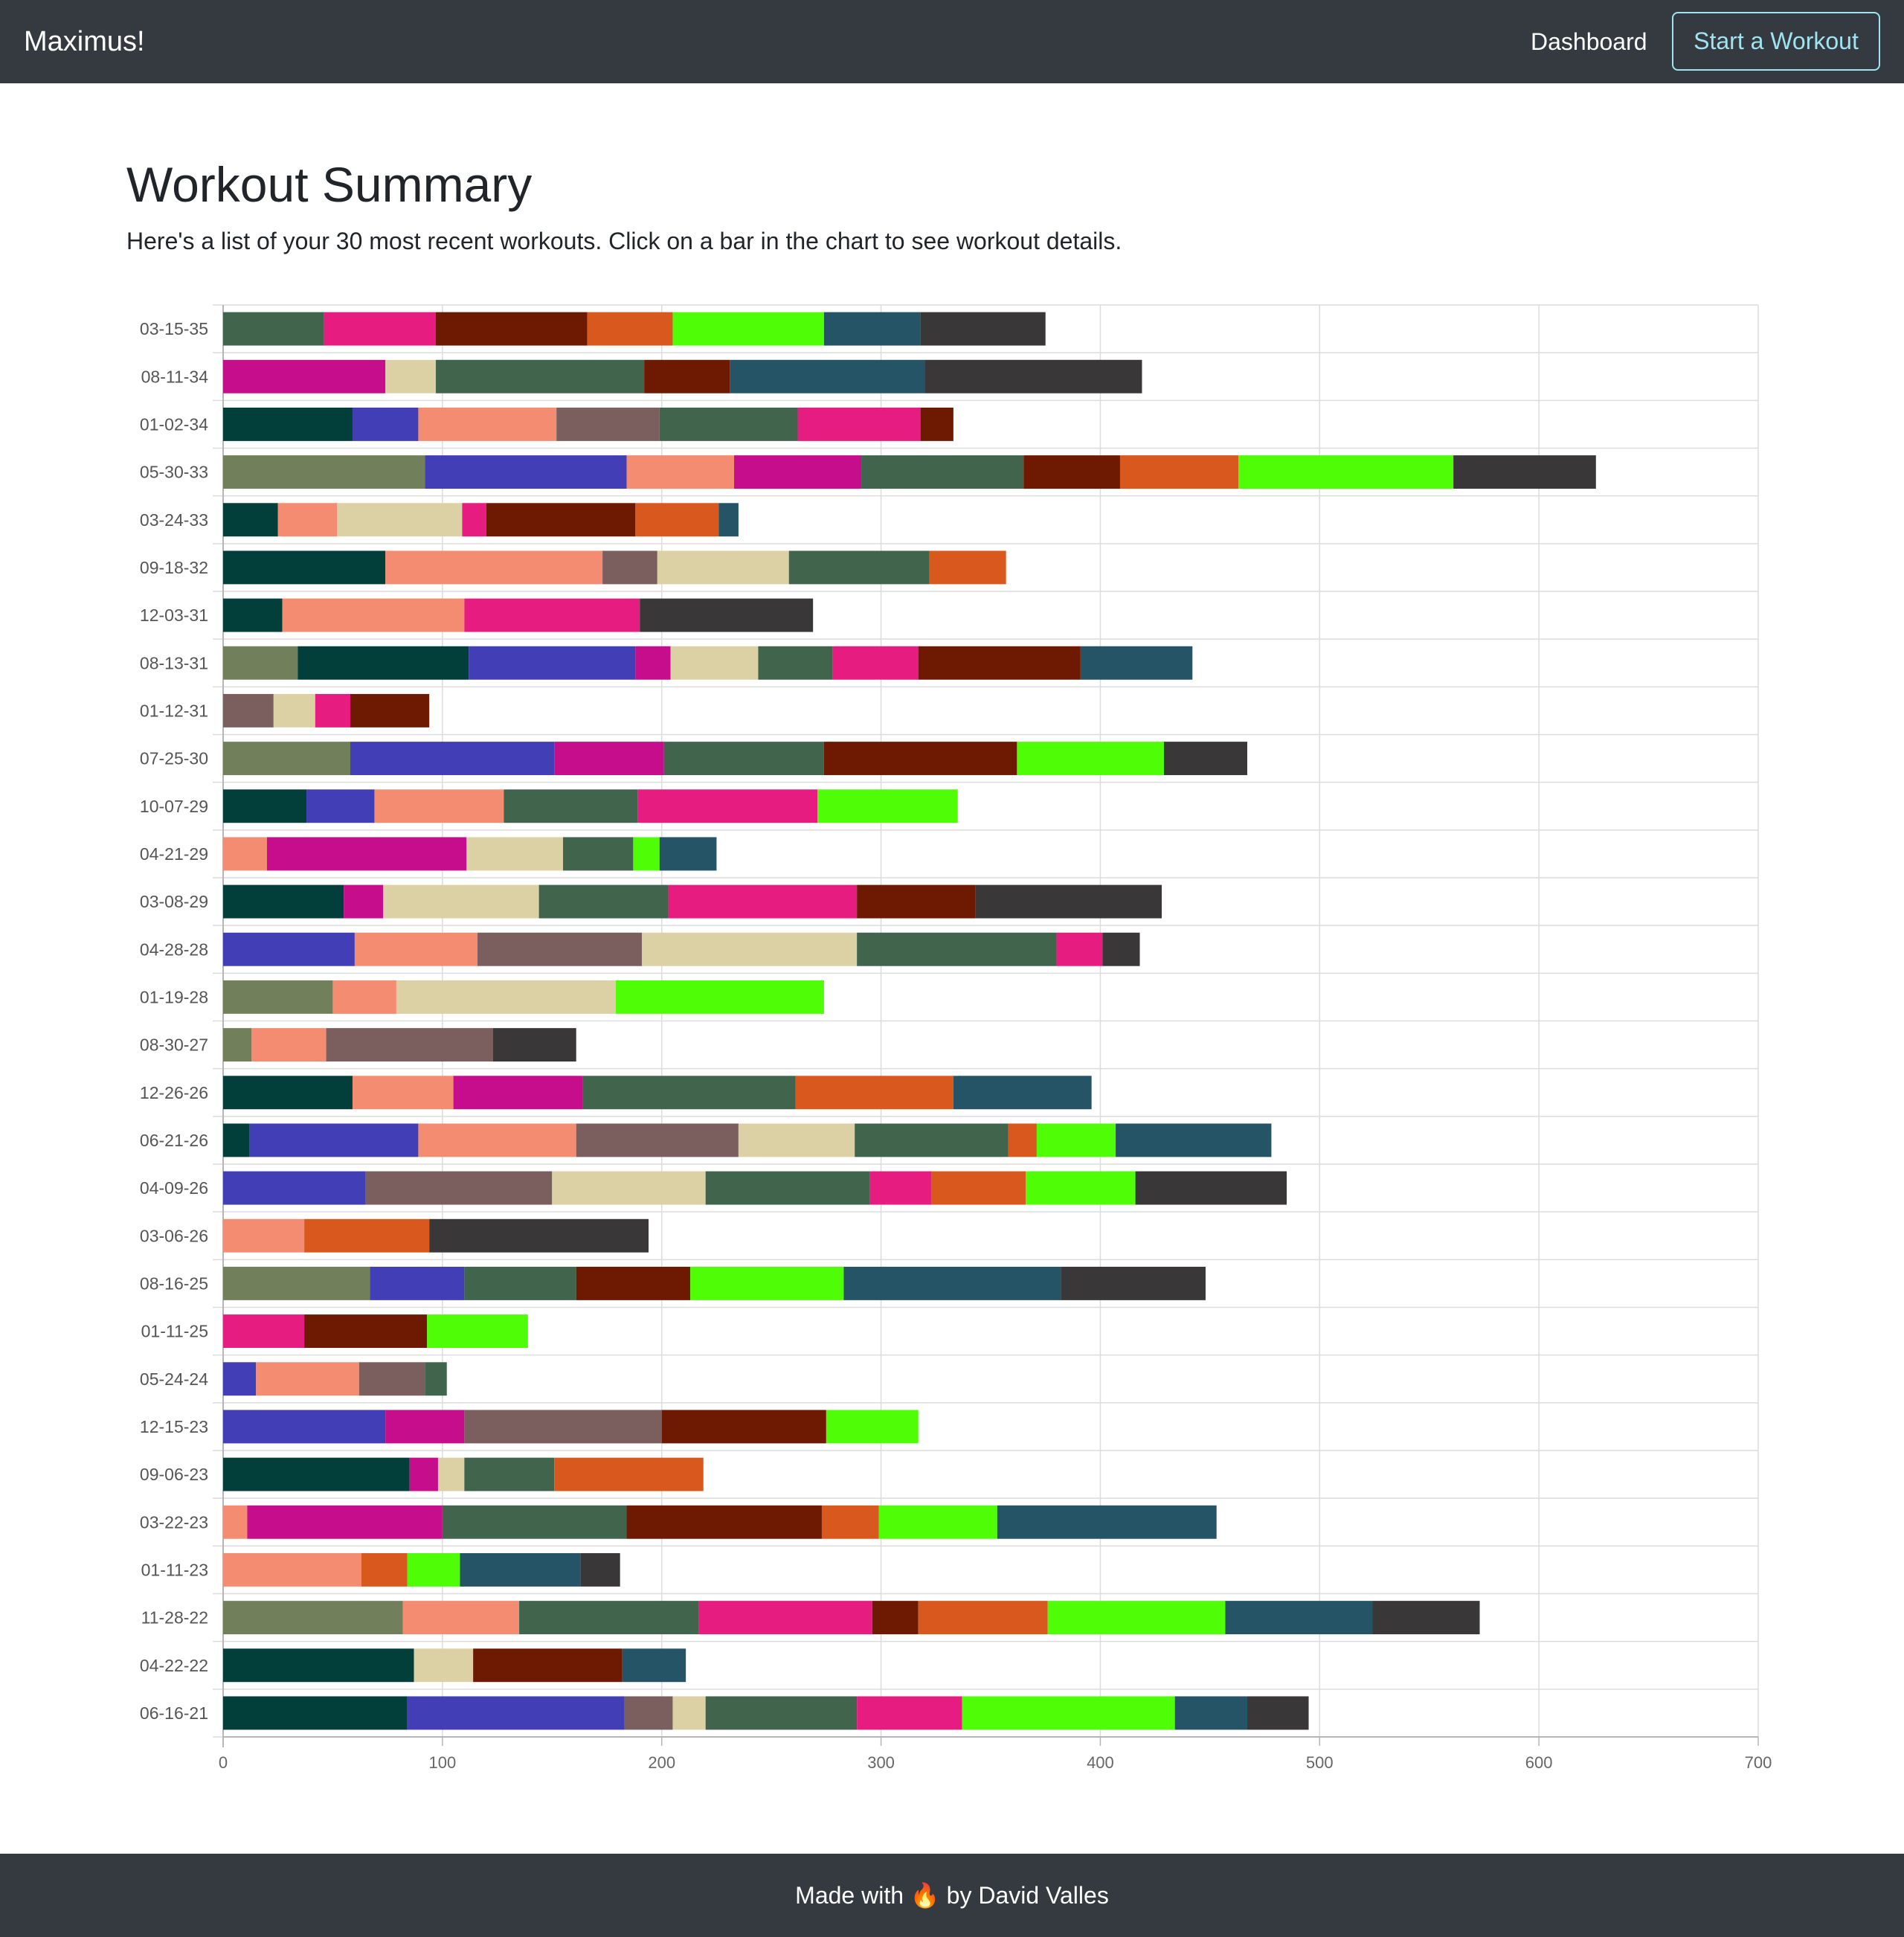  What do you see at coordinates (1776, 41) in the screenshot?
I see `start-workout-button: Start a Workout` at bounding box center [1776, 41].